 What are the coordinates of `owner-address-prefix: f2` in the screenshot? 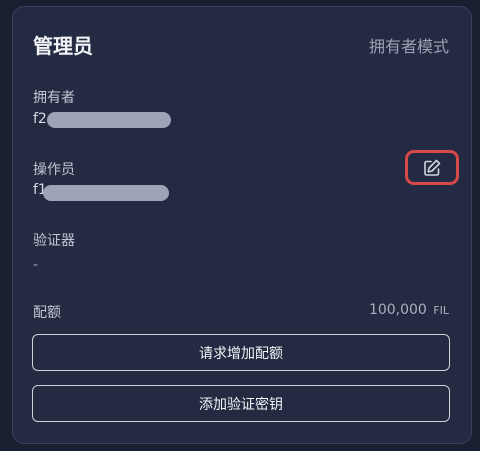 It's located at (40, 119).